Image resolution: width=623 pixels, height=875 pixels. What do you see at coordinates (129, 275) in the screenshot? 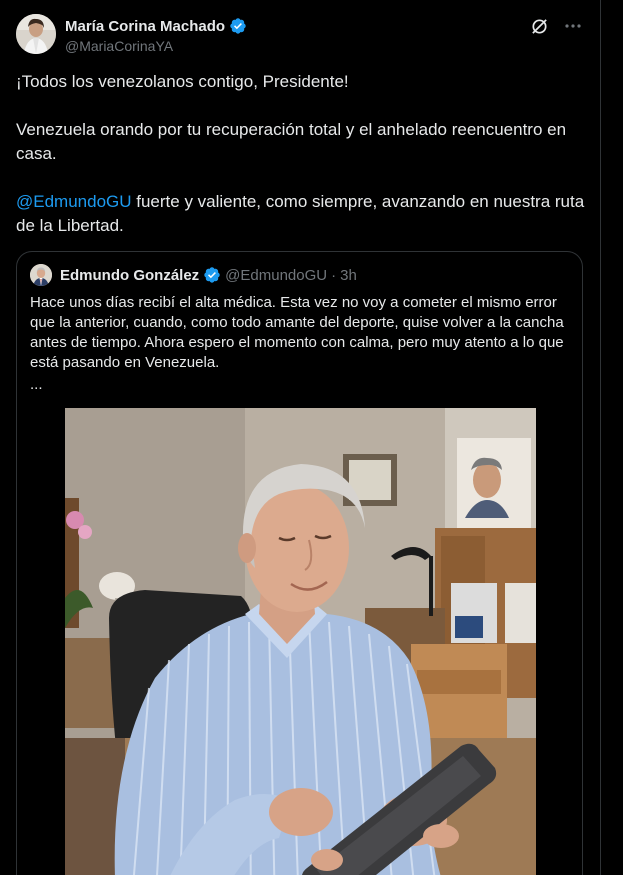
I see `quote-author-name: Edmundo González` at bounding box center [129, 275].